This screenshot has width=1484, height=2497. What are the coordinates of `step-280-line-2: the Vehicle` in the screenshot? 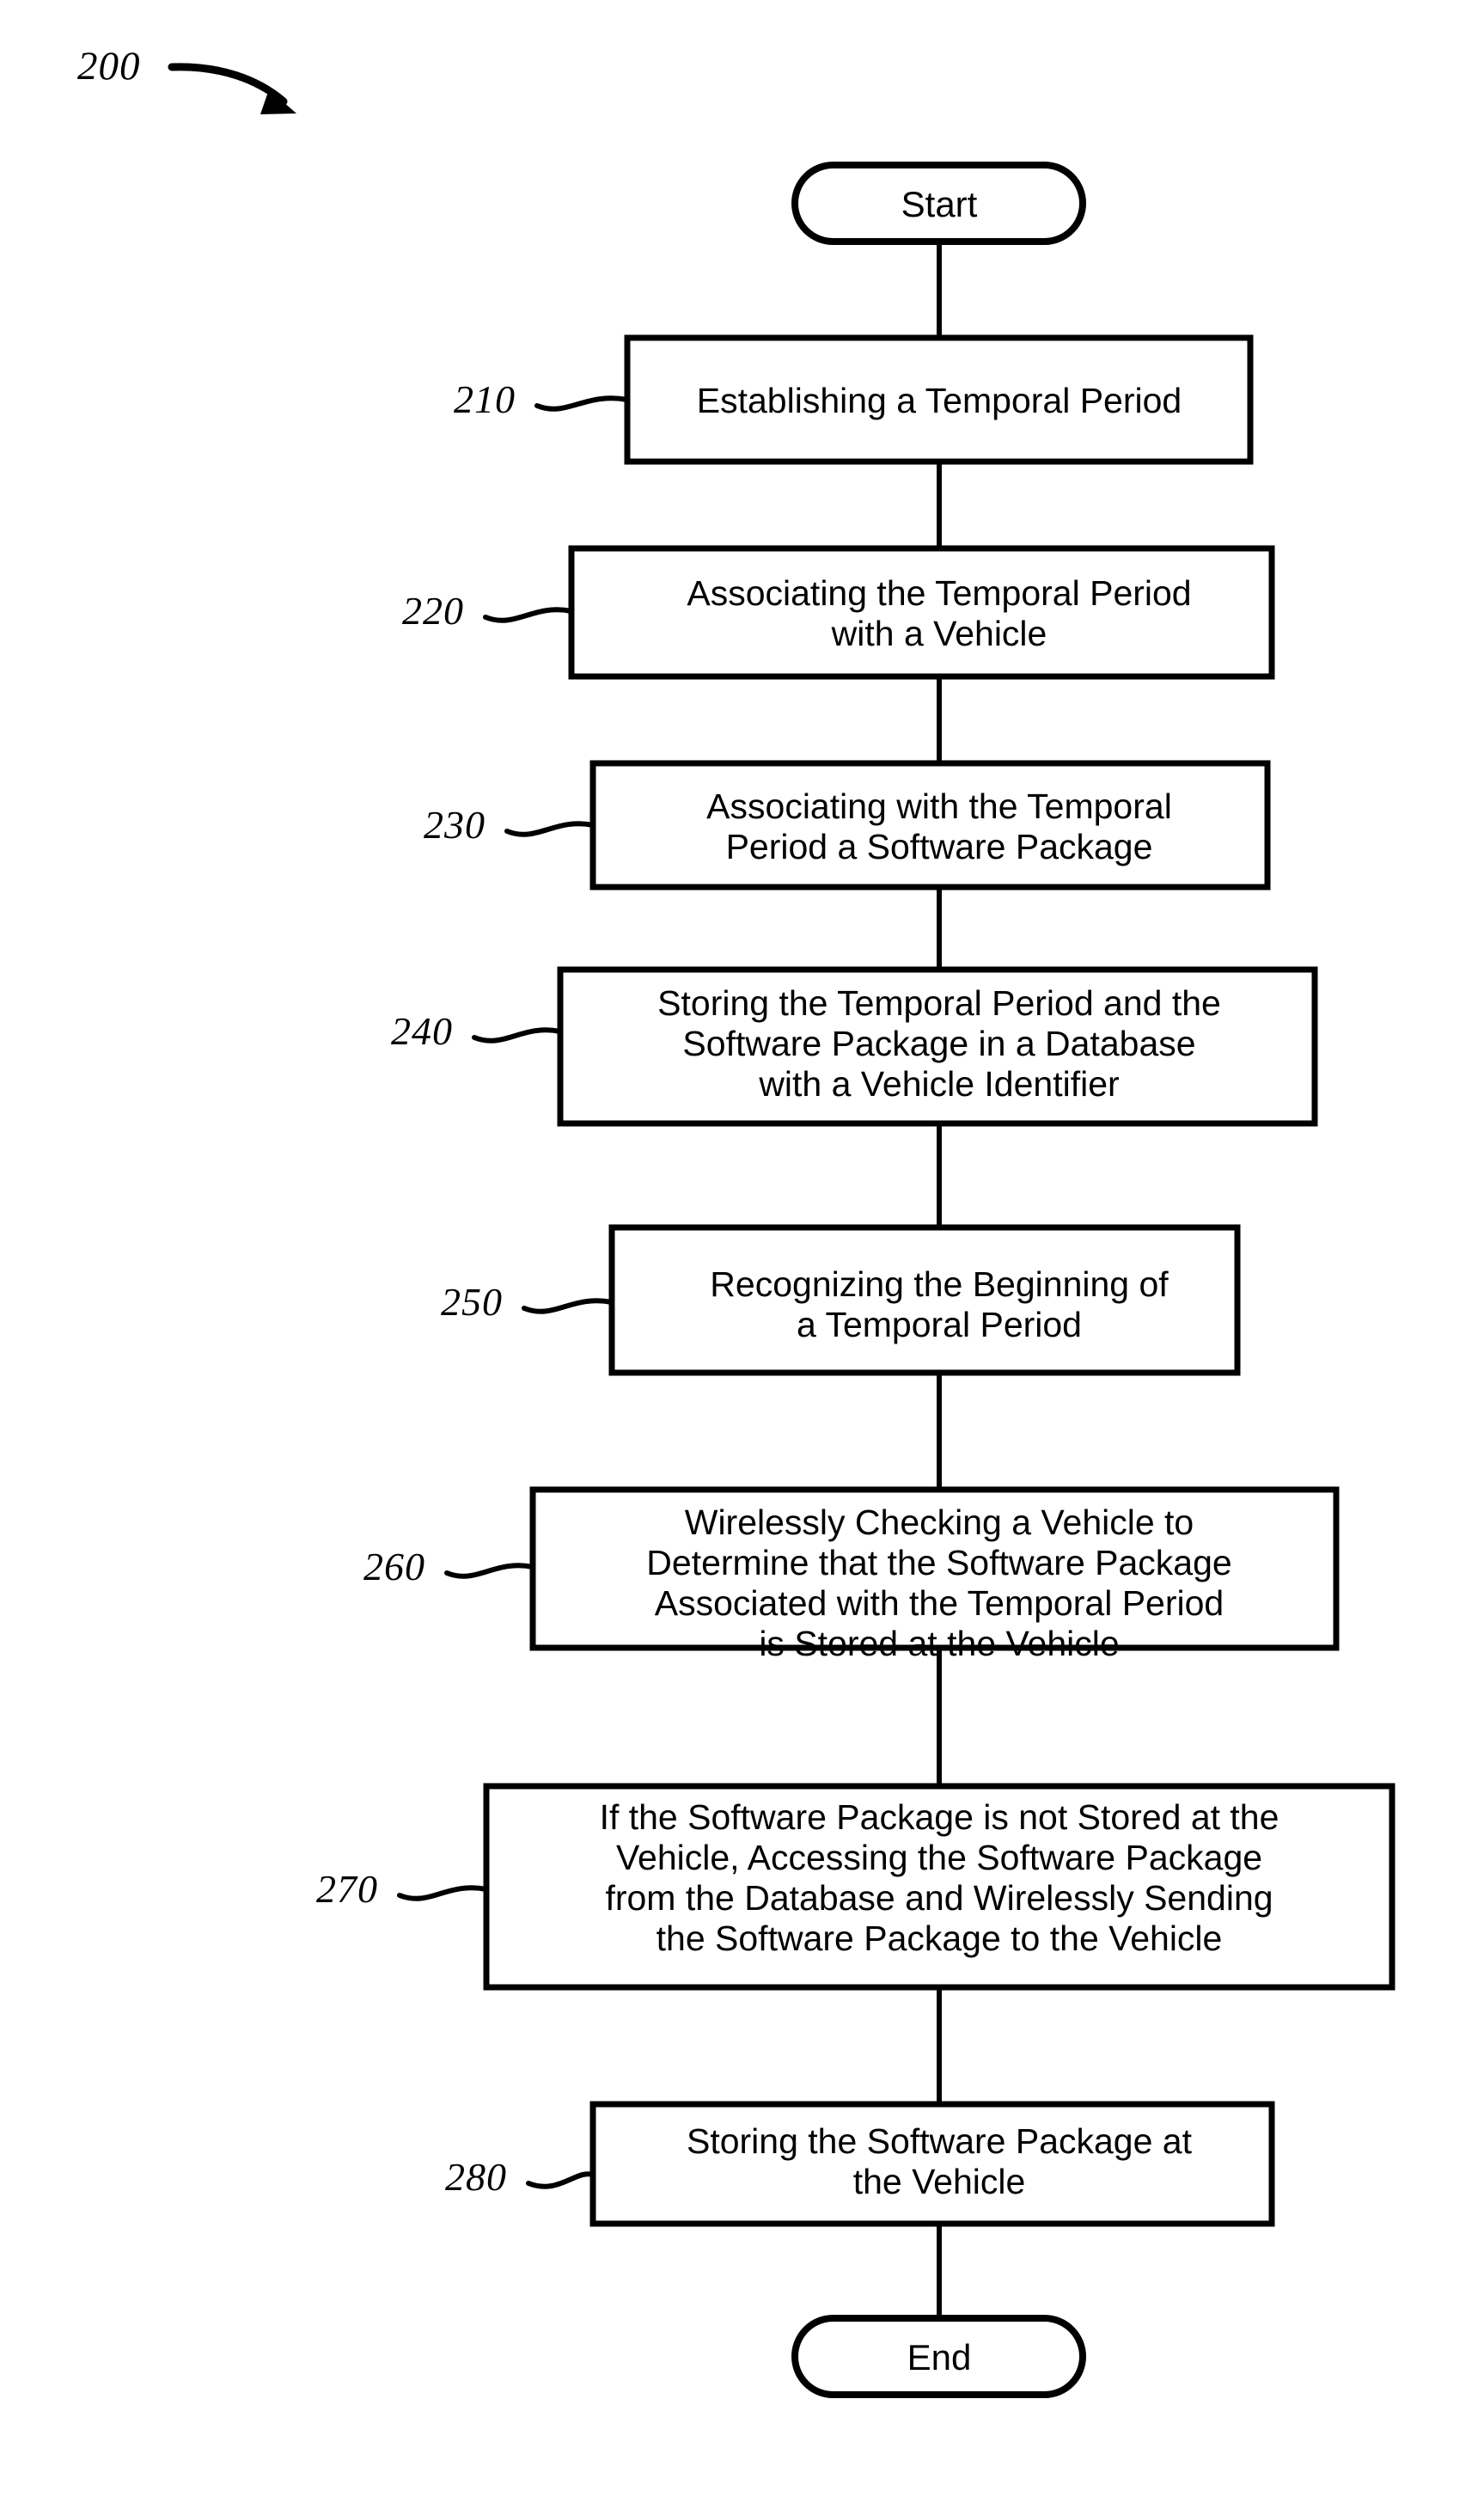 It's located at (939, 2181).